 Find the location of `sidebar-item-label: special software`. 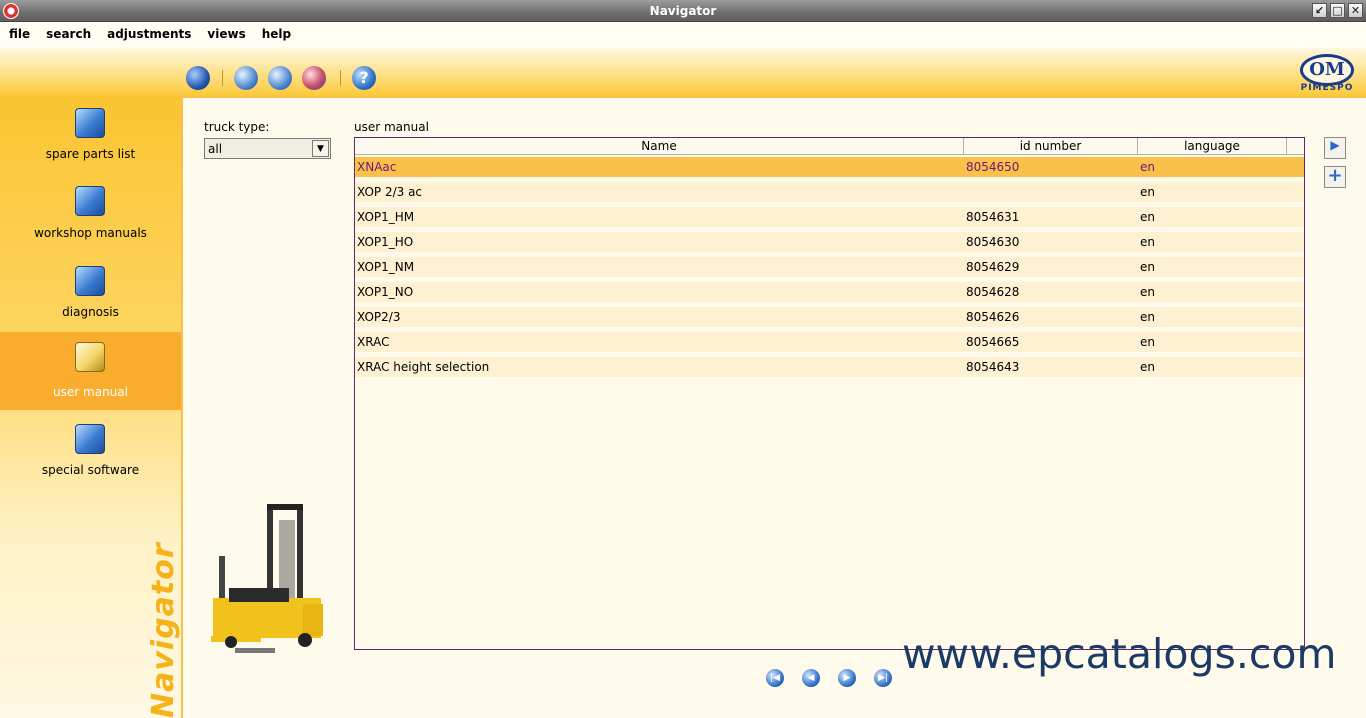

sidebar-item-label: special software is located at coordinates (90, 470).